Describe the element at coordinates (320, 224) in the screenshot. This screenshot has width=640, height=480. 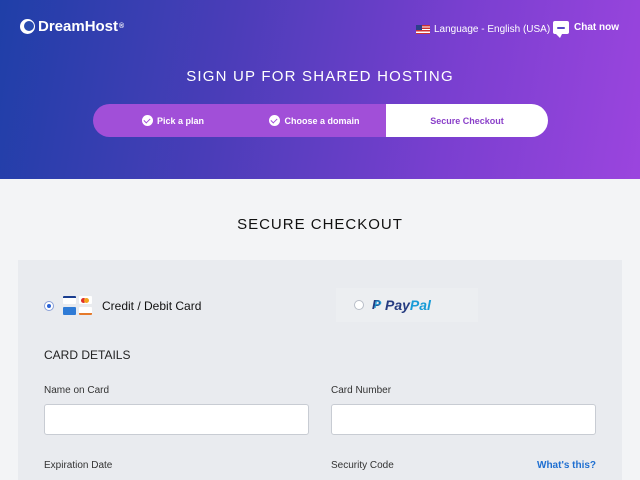
I see `section-title: SECURE CHECKOUT` at that location.